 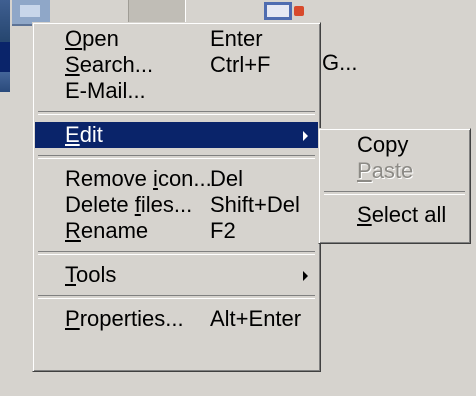 What do you see at coordinates (299, 11) in the screenshot?
I see `badge-icon` at bounding box center [299, 11].